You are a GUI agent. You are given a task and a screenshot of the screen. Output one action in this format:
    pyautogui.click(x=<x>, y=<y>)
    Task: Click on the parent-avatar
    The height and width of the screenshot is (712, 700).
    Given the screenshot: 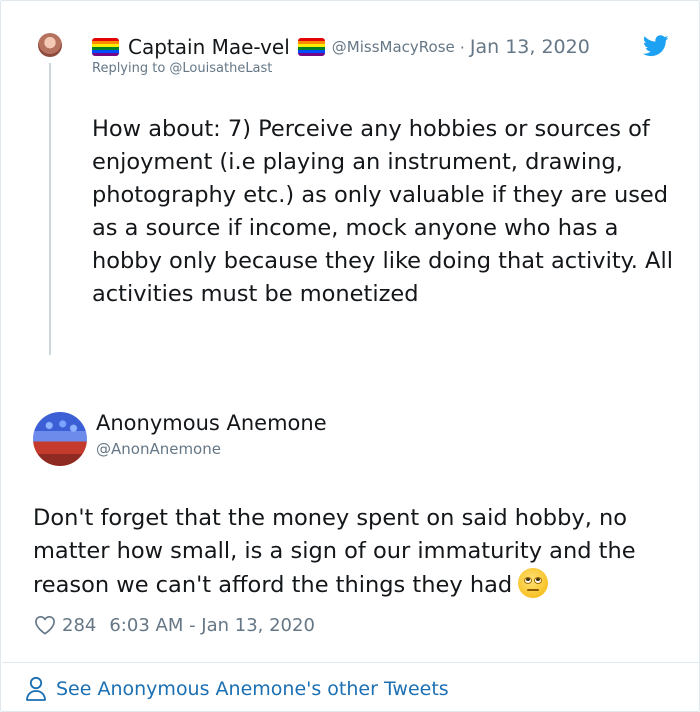 What is the action you would take?
    pyautogui.click(x=50, y=45)
    